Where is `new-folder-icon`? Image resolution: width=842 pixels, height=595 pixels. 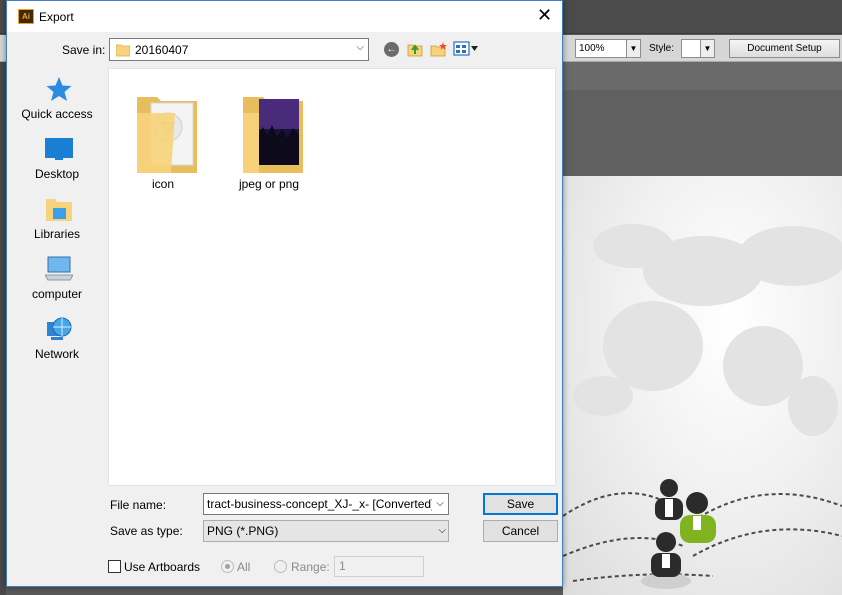 new-folder-icon is located at coordinates (438, 49).